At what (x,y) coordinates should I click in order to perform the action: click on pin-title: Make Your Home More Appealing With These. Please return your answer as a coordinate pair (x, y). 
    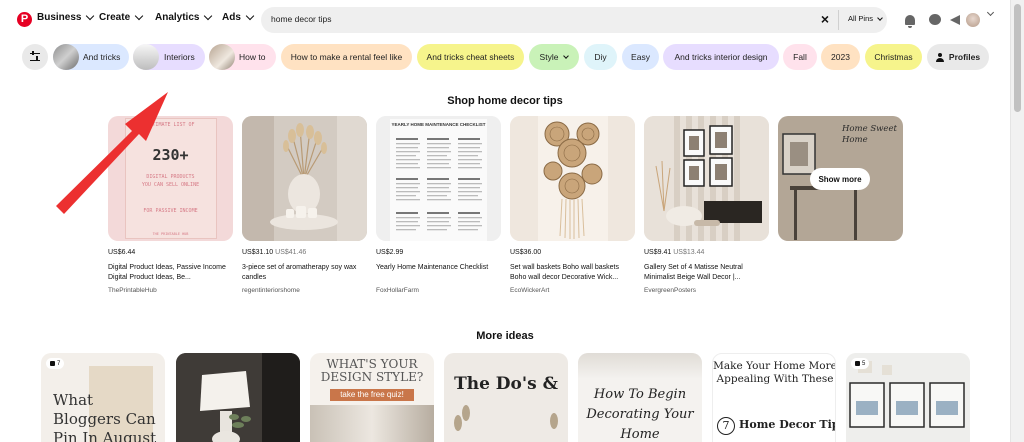
    Looking at the image, I should click on (774, 372).